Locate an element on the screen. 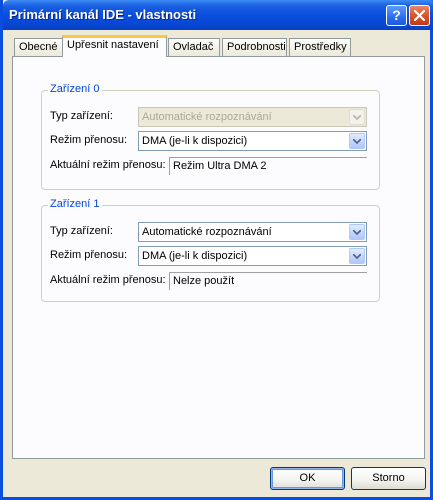  device-1-legend: Zařízení 1 is located at coordinates (75, 204).